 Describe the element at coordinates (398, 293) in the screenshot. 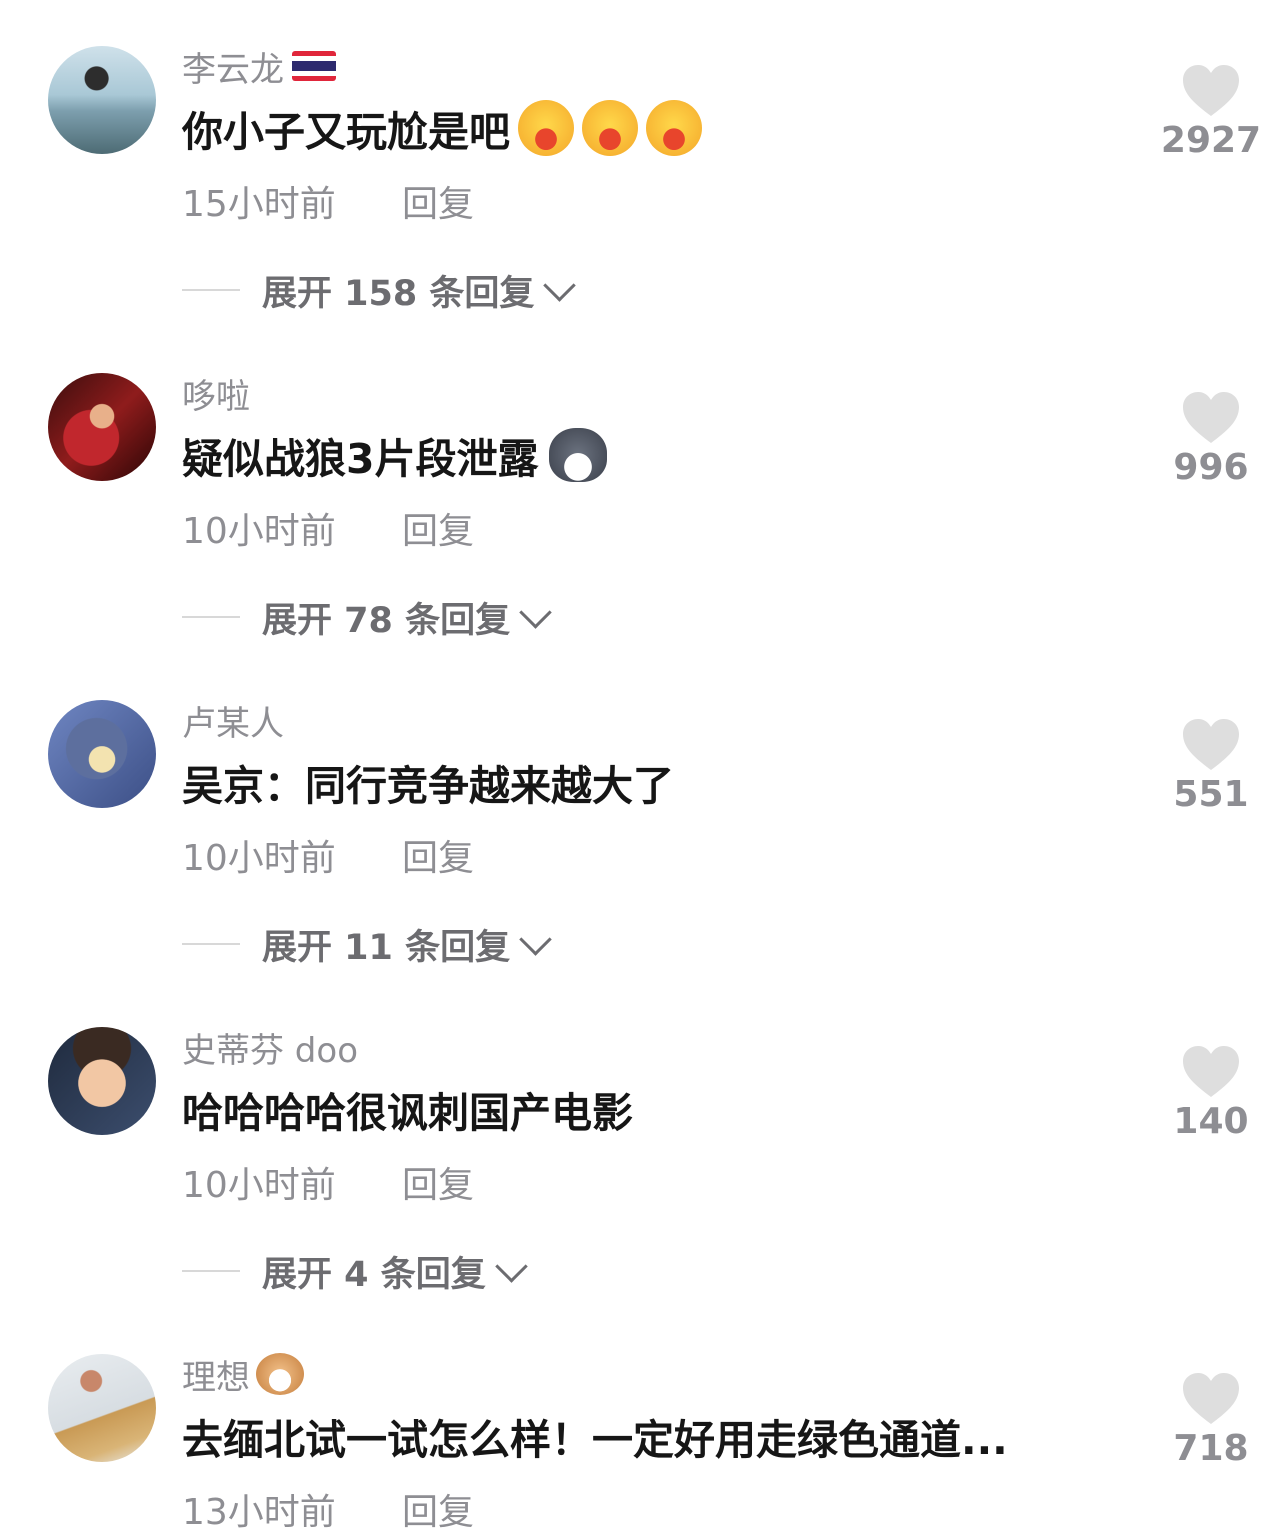

I see `expand-replies-label: 展开 158 条回复` at that location.